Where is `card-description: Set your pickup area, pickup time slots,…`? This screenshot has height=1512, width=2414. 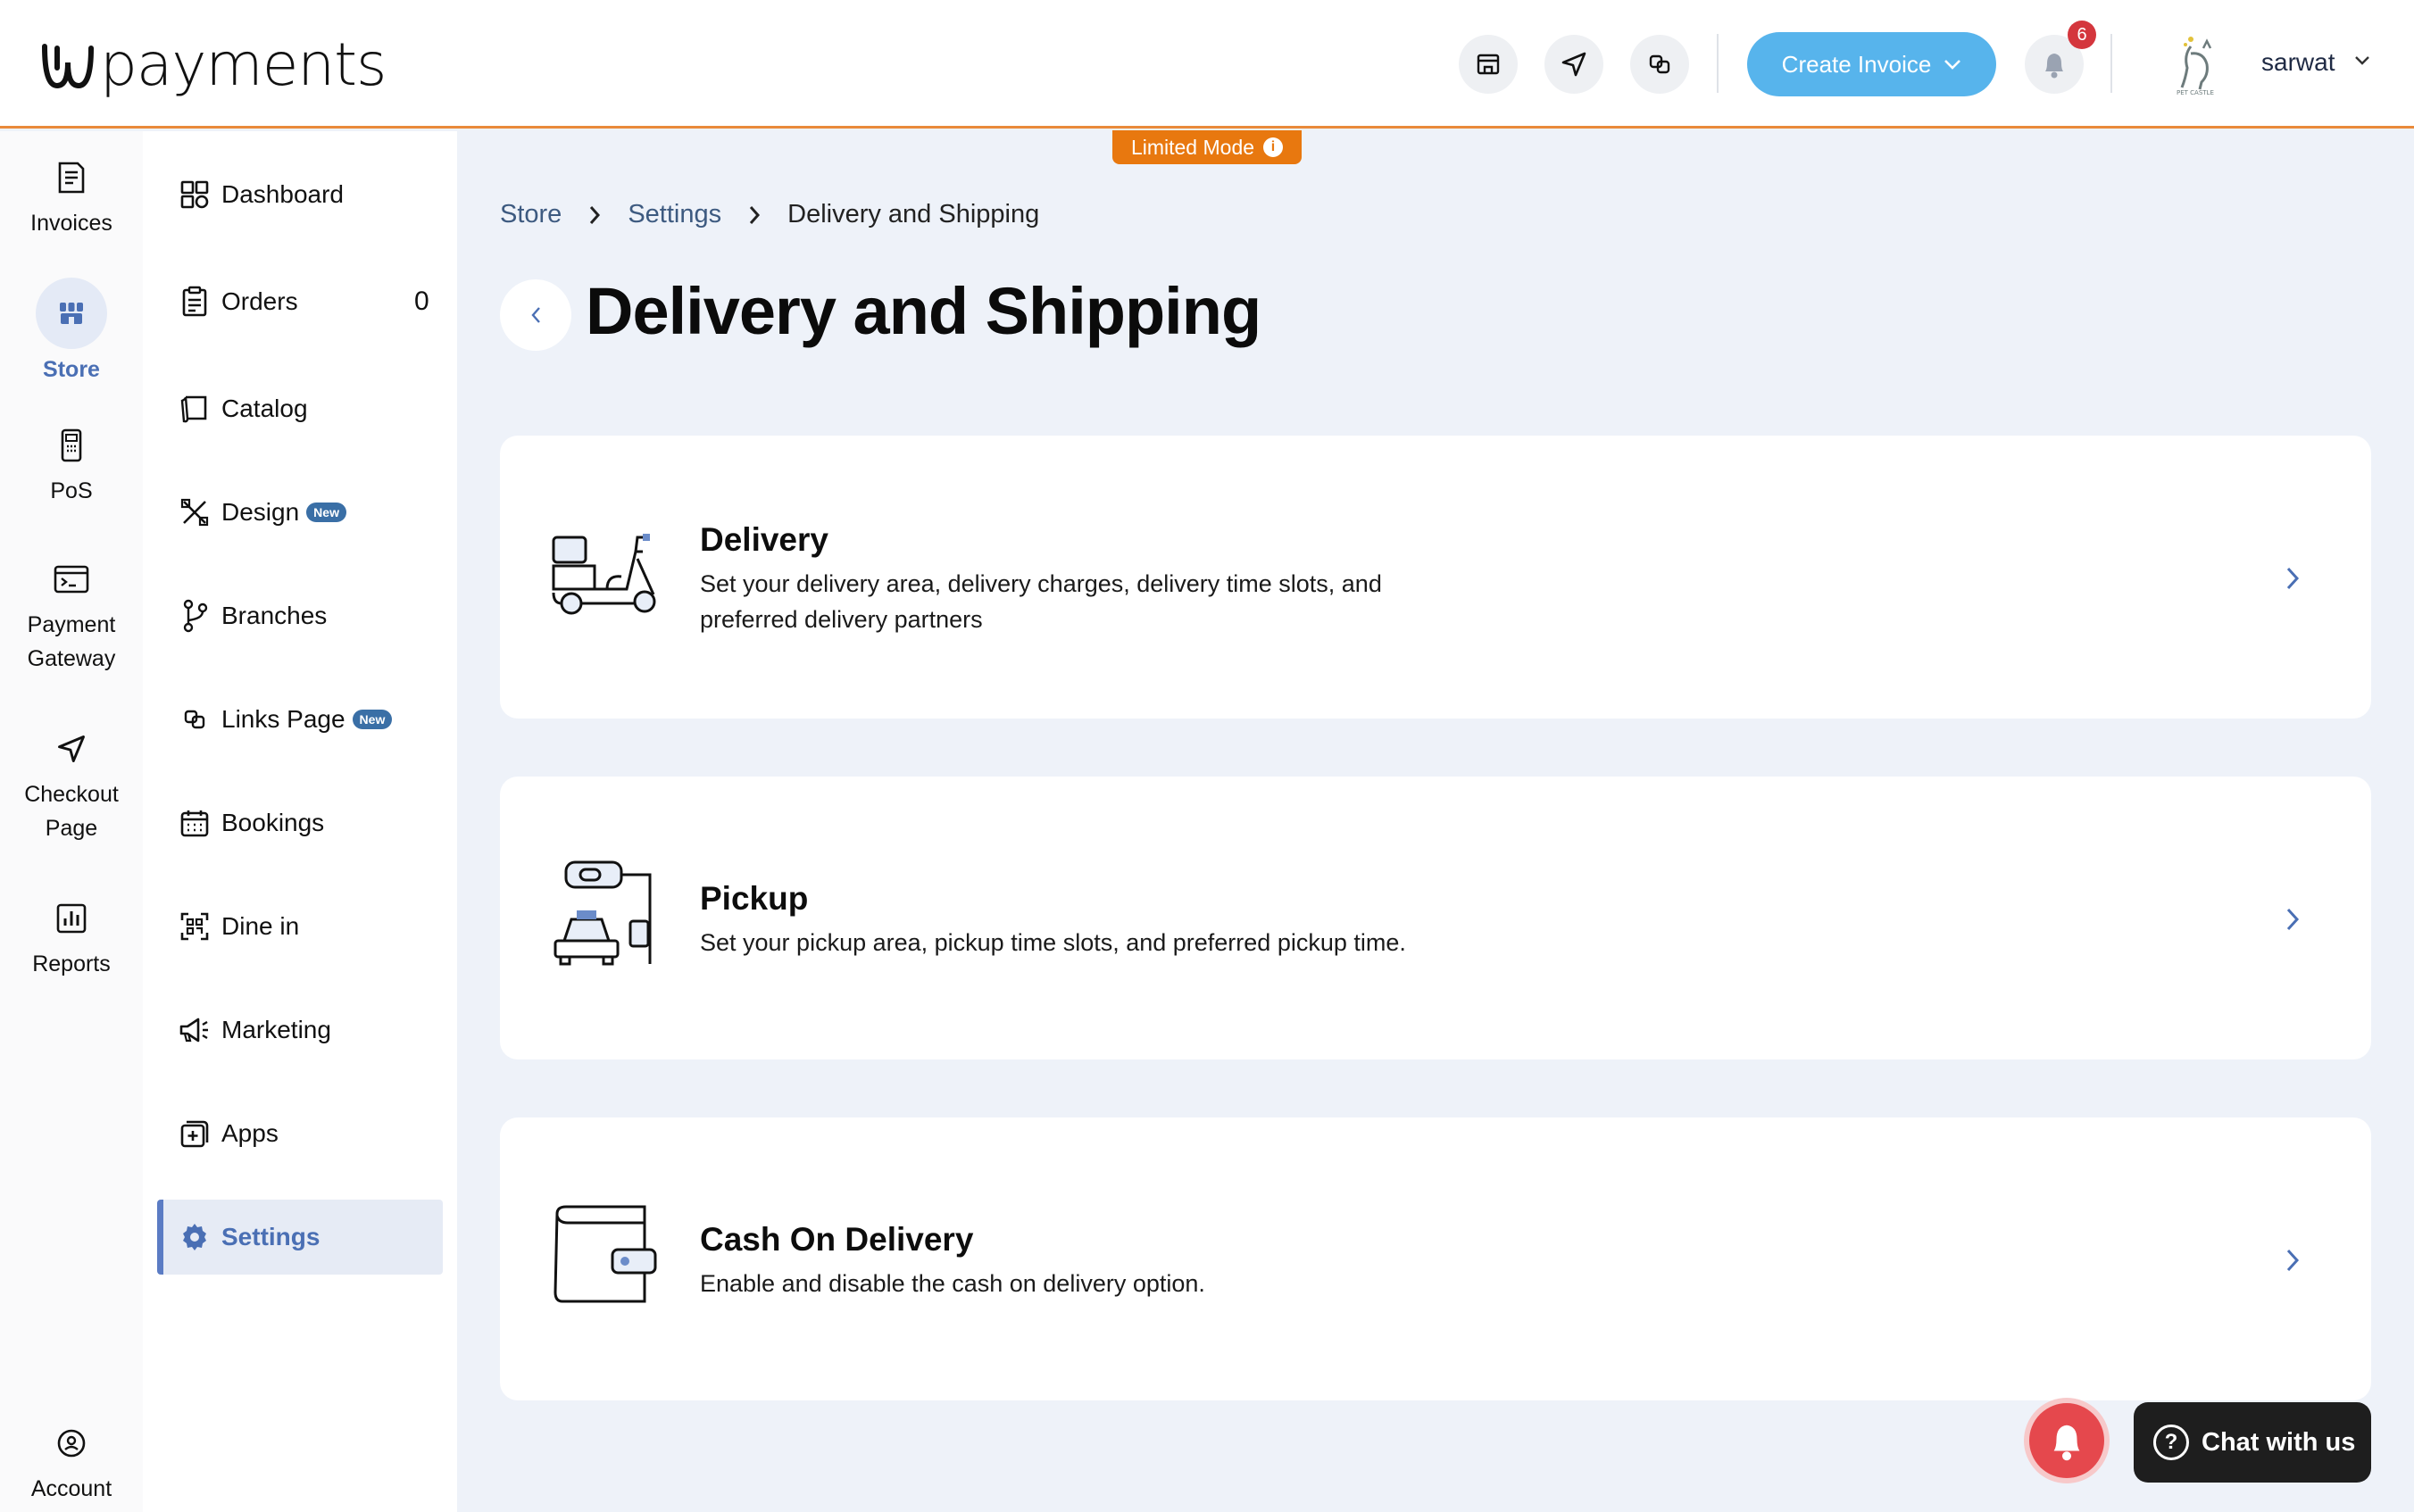
card-description: Set your pickup area, pickup time slots,… is located at coordinates (1053, 943).